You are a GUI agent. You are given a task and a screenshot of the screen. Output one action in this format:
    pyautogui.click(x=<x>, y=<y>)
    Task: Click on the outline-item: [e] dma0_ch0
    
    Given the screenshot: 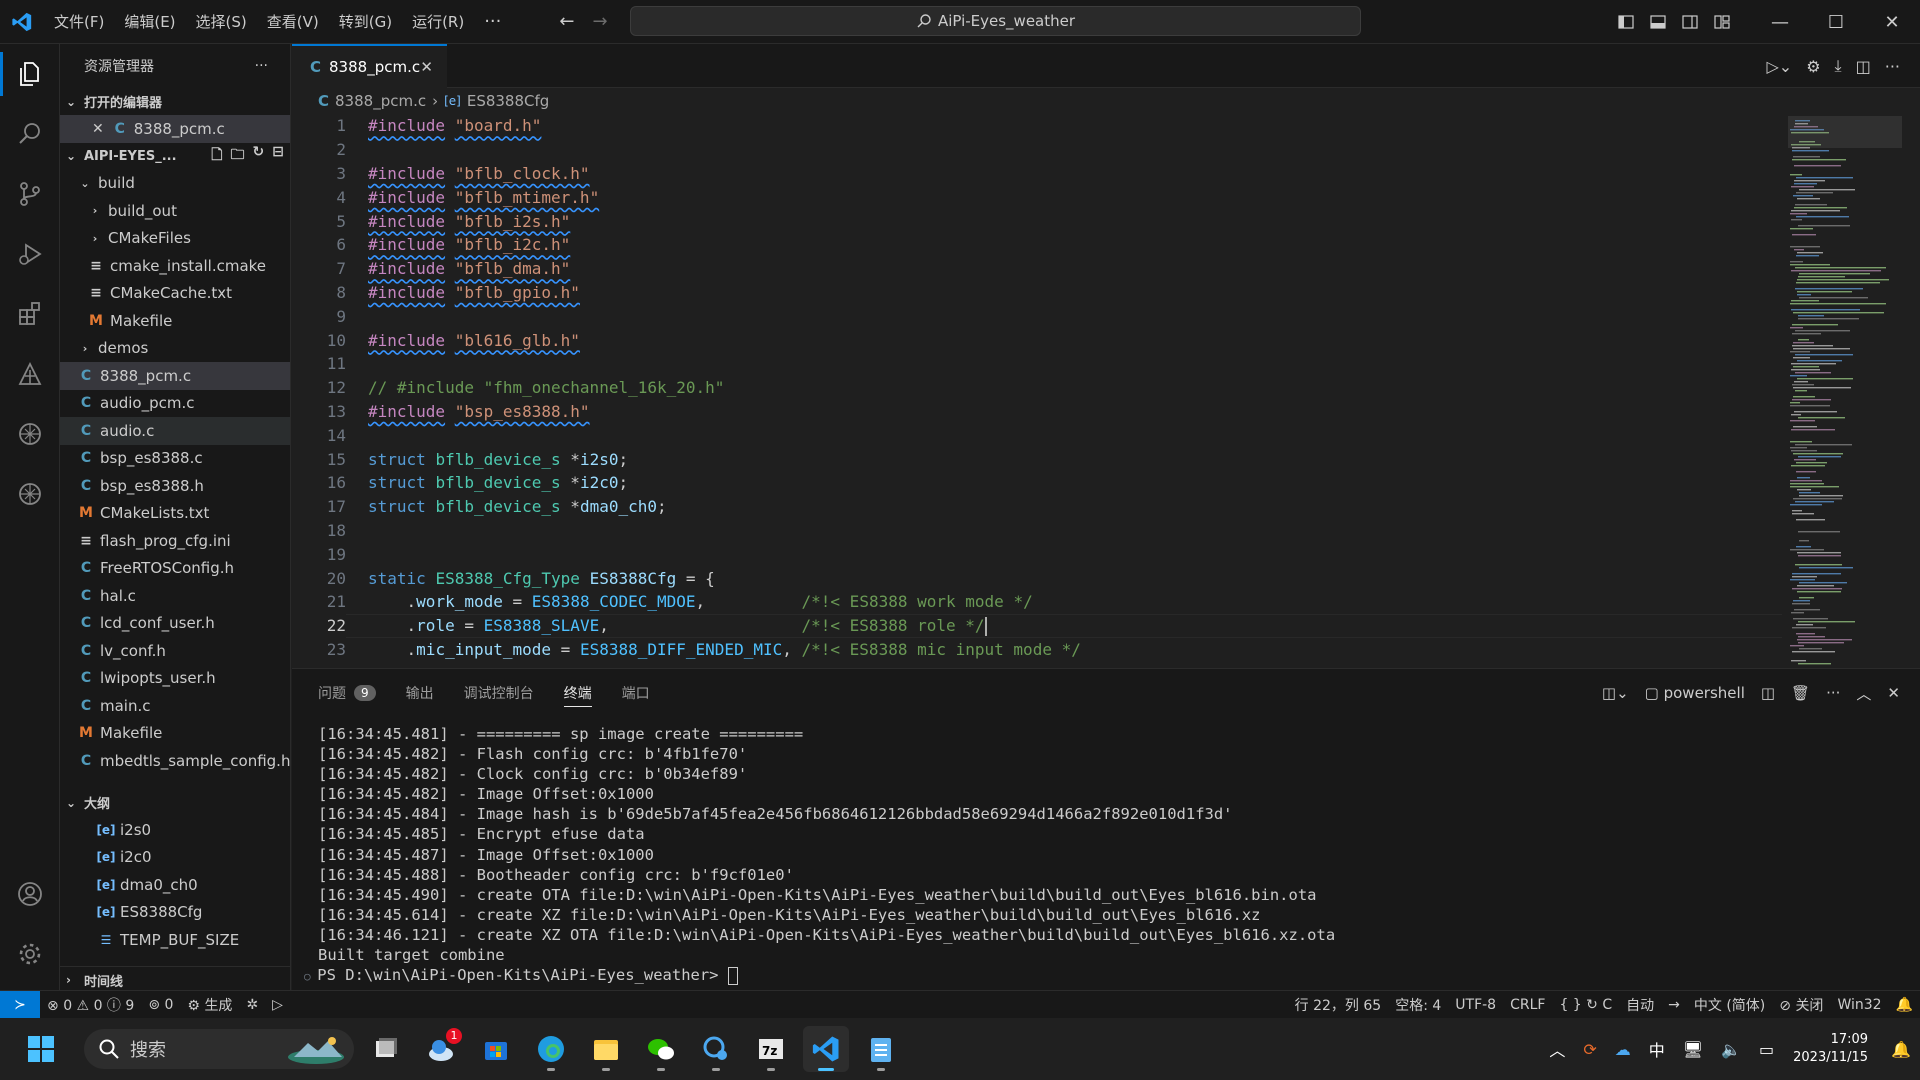 What is the action you would take?
    pyautogui.click(x=175, y=885)
    